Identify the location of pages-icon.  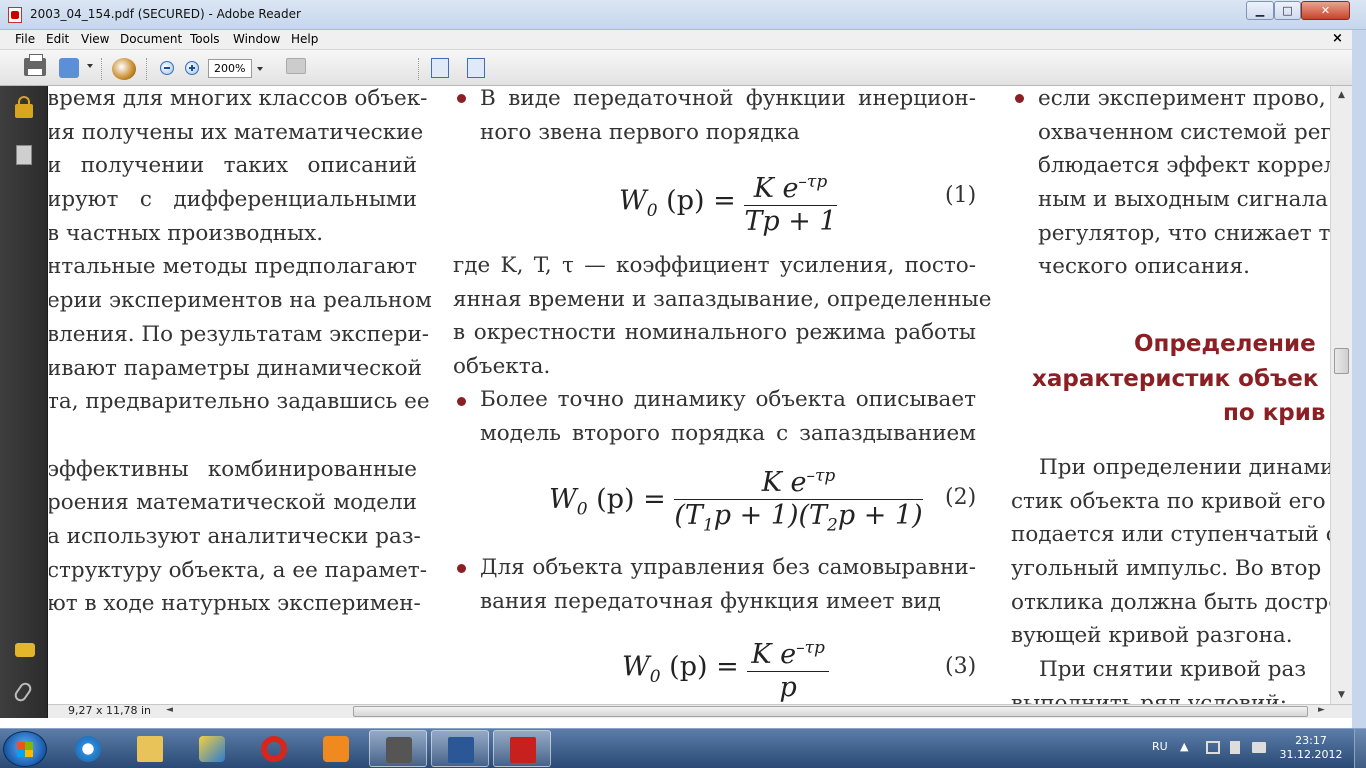
(24, 155).